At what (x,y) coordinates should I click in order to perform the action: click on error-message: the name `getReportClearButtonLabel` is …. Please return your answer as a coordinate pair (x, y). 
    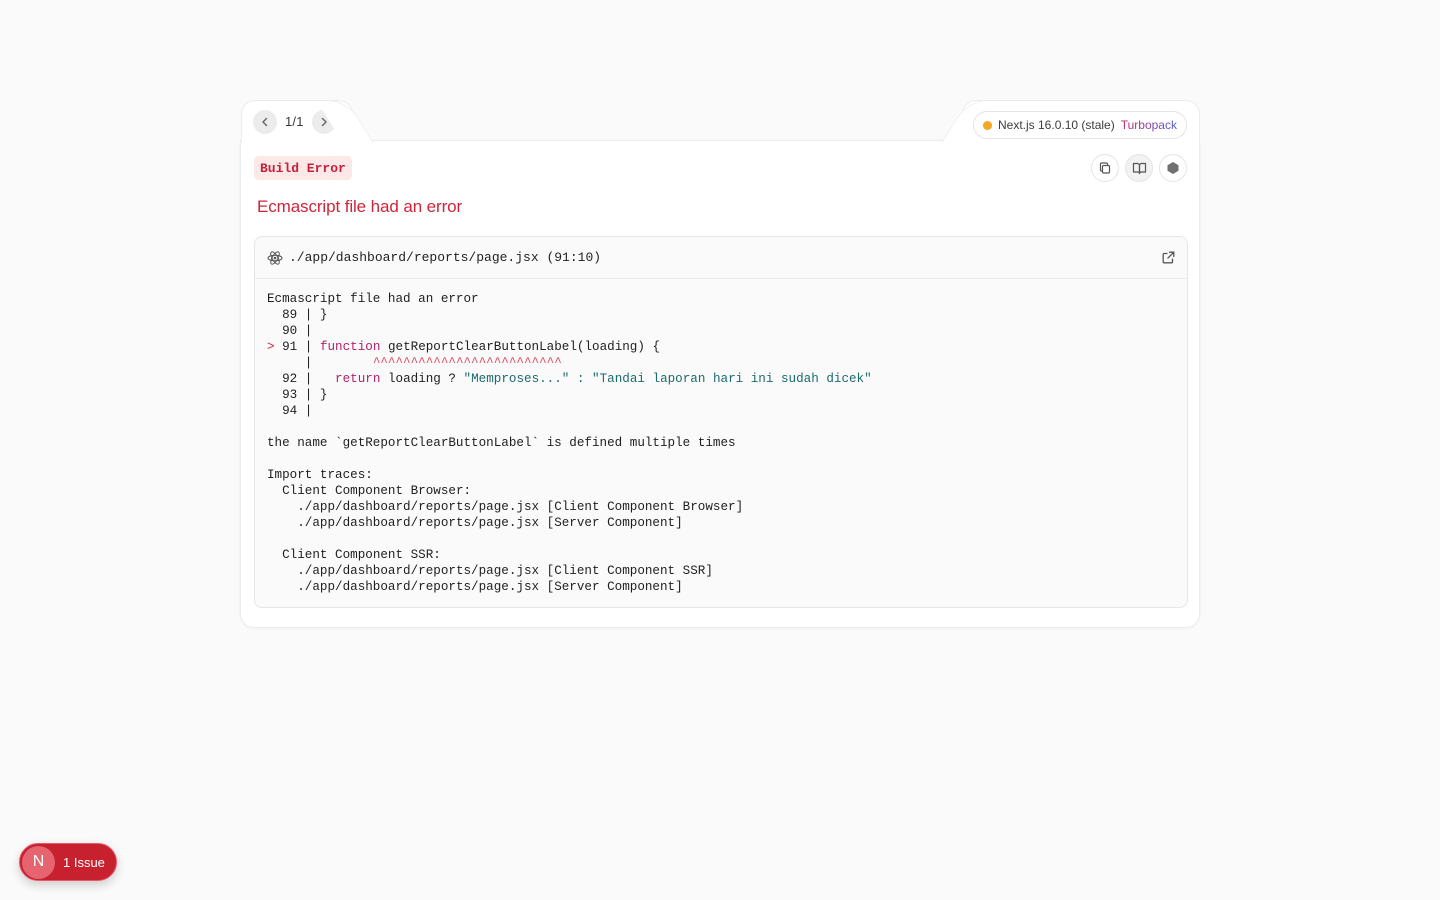
    Looking at the image, I should click on (501, 443).